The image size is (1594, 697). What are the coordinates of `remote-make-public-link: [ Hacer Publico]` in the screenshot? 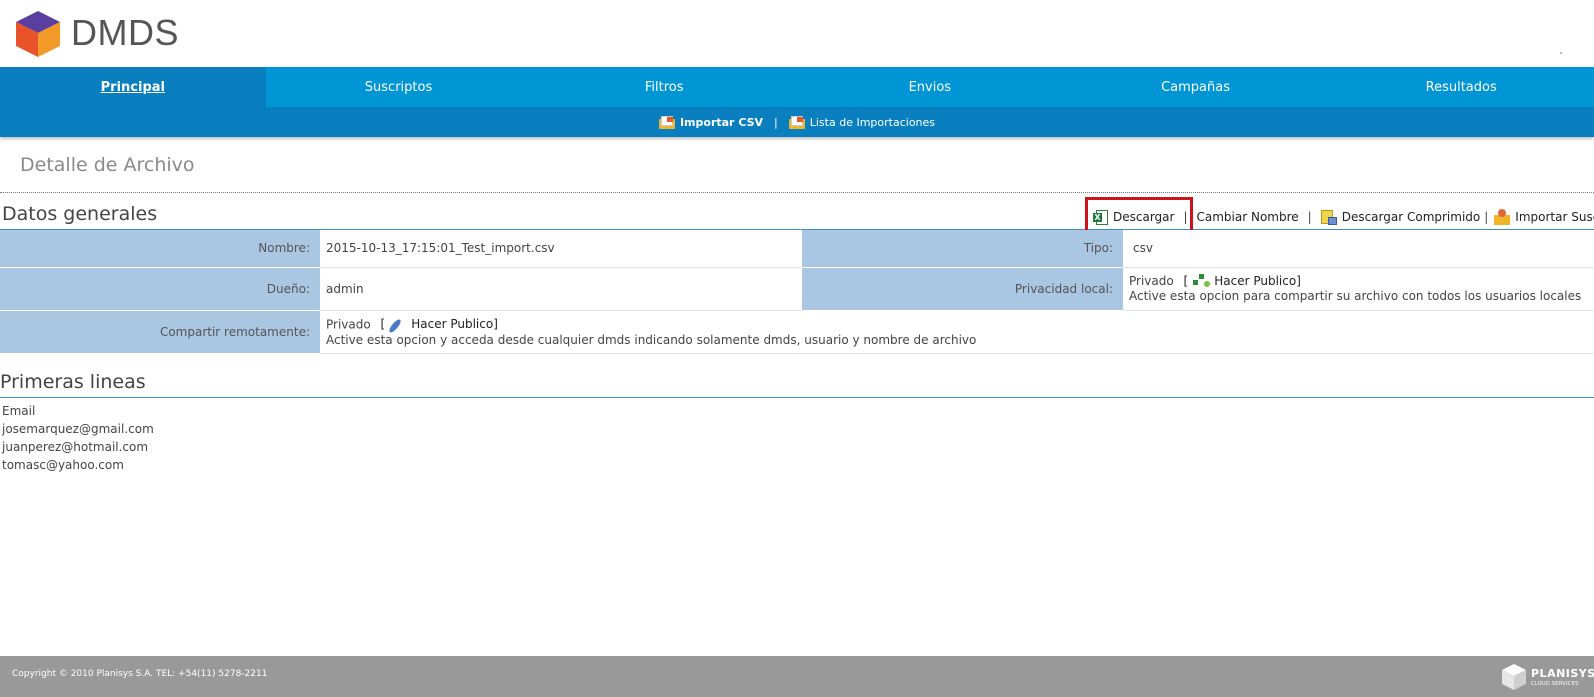 It's located at (439, 325).